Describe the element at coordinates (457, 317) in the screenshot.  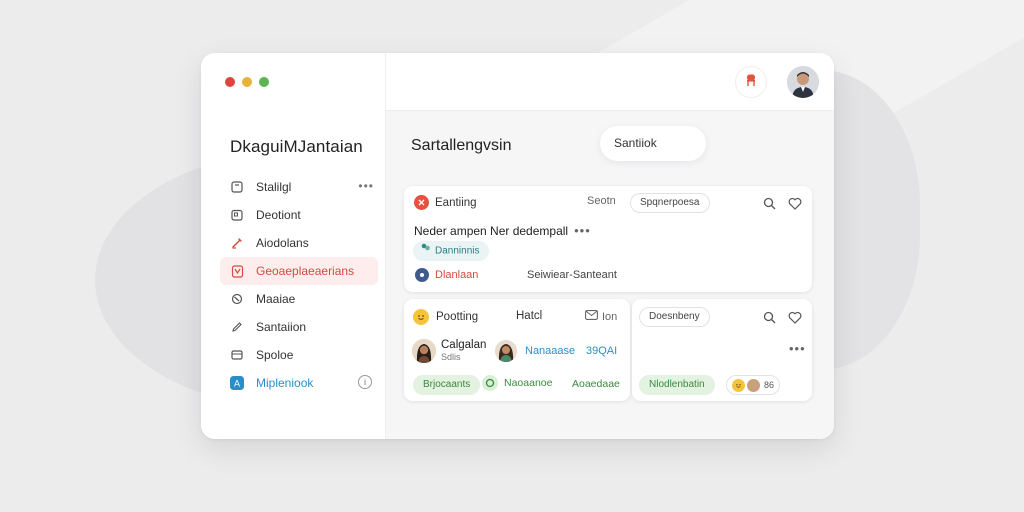
I see `card-title: Pootting` at that location.